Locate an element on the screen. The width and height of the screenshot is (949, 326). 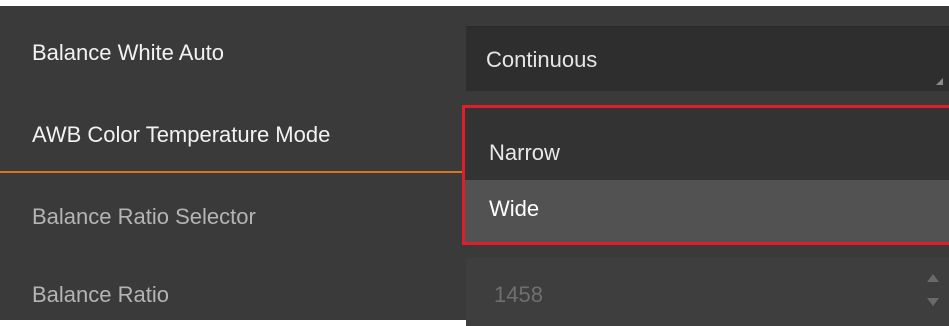
property-label: AWB Color Temperature Mode is located at coordinates (181, 134).